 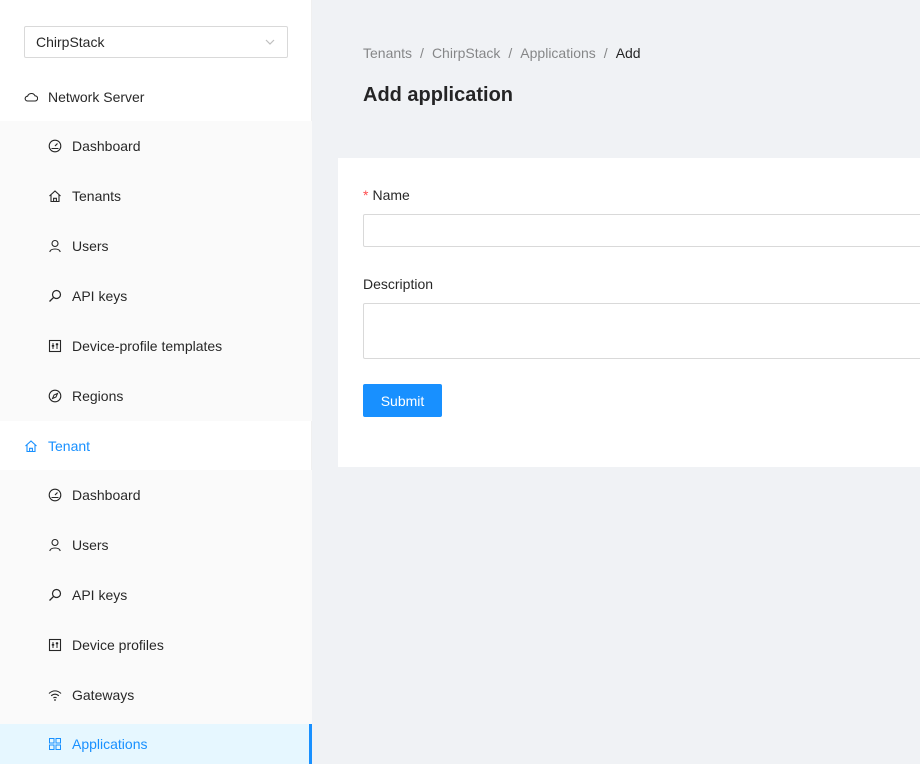 I want to click on menu-item-ns-device-profile-templates: Device-profile templates, so click(x=156, y=346).